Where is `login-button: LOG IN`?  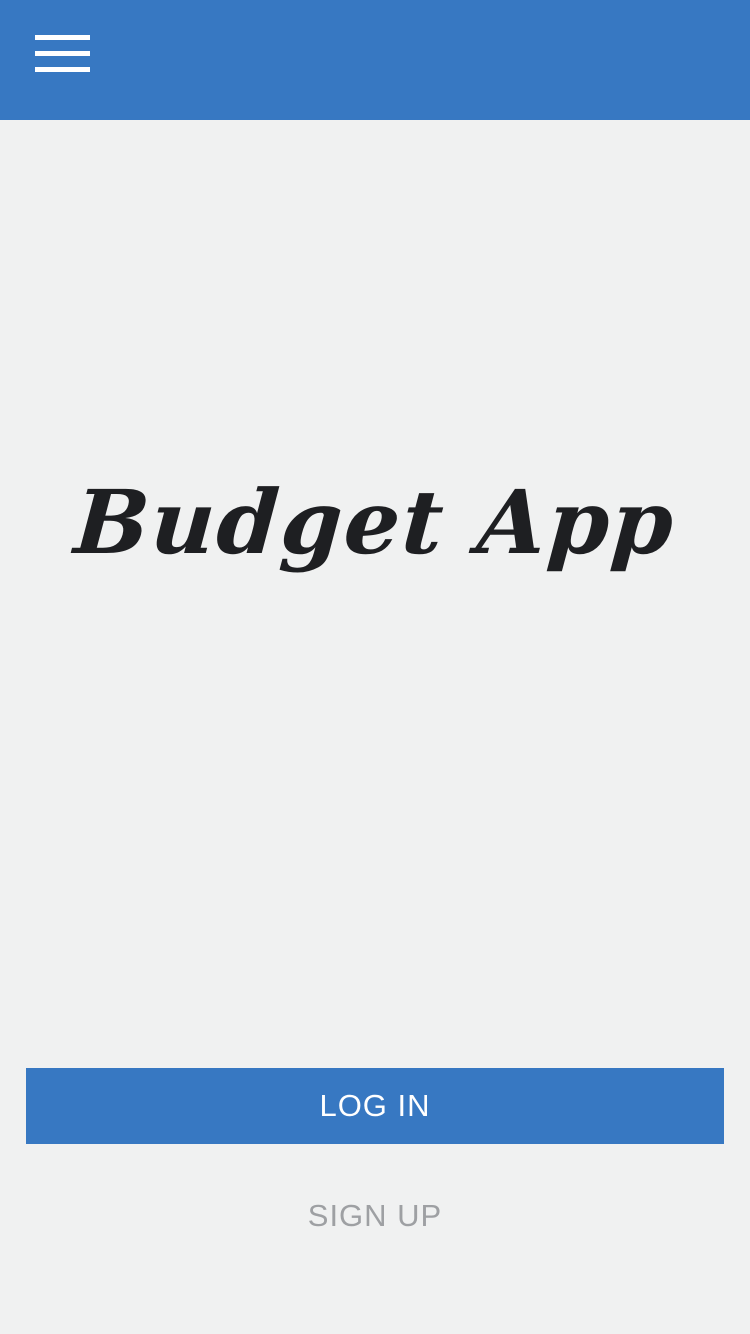
login-button: LOG IN is located at coordinates (375, 1106).